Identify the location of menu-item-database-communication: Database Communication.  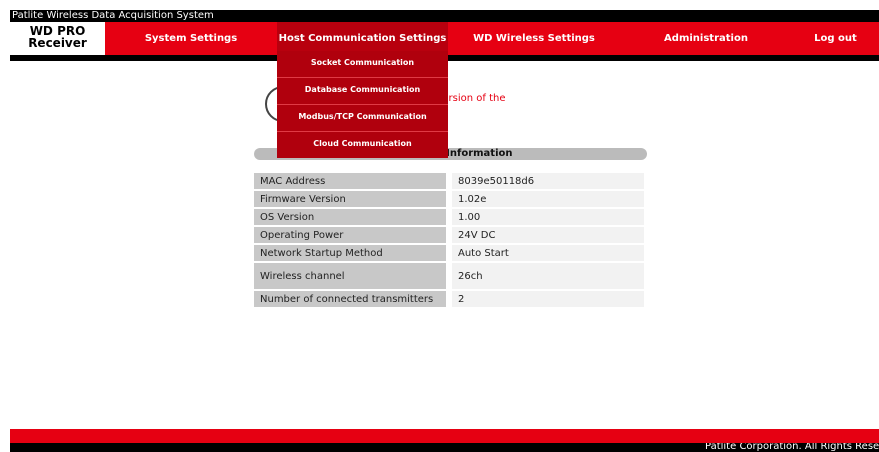
(362, 91).